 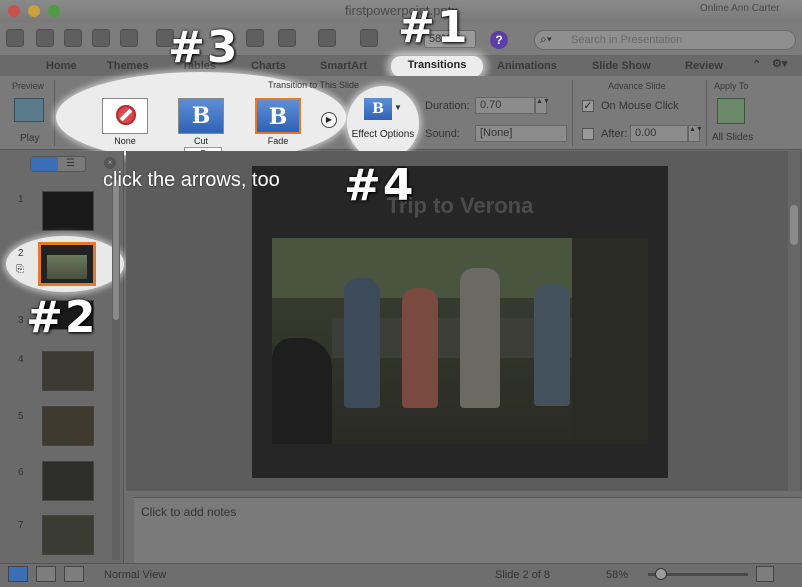 What do you see at coordinates (542, 105) in the screenshot?
I see `duration-stepper: ▲▼` at bounding box center [542, 105].